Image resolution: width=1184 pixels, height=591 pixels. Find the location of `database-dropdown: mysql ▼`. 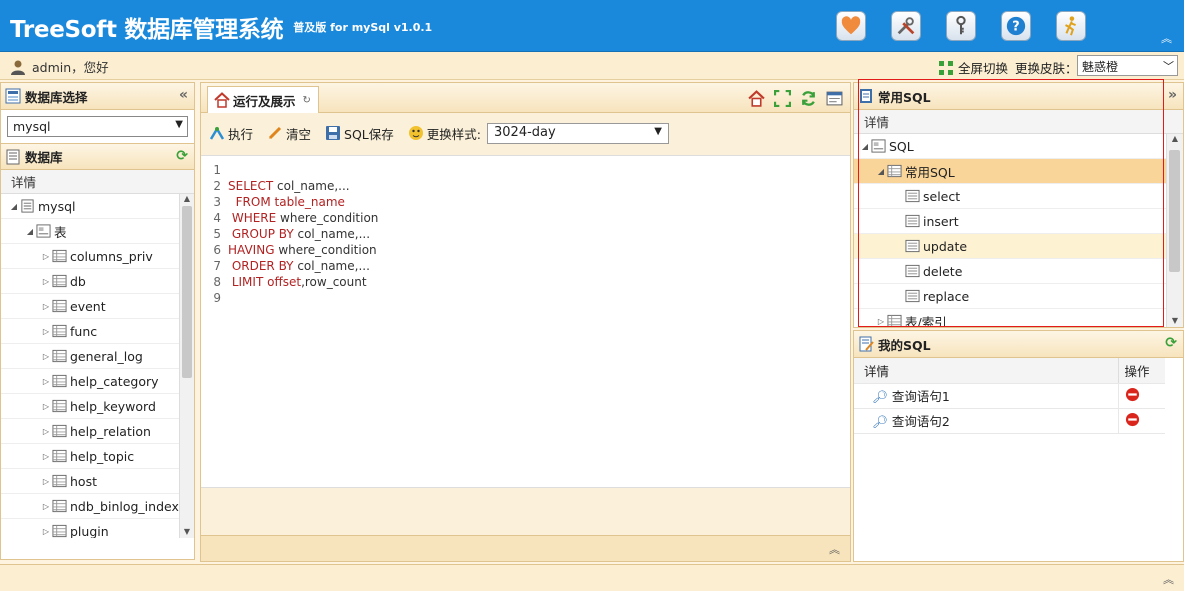

database-dropdown: mysql ▼ is located at coordinates (97, 126).